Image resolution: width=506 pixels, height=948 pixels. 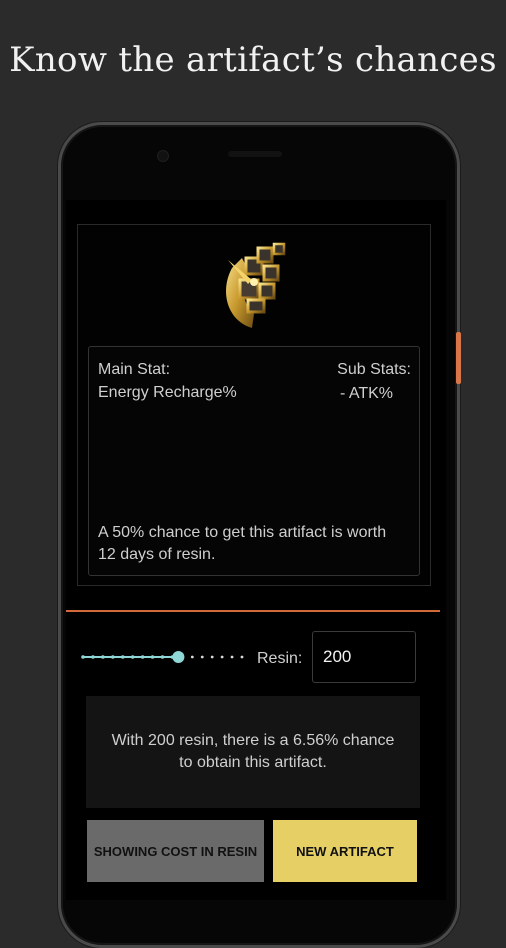 I want to click on slider-thumb, so click(x=178, y=657).